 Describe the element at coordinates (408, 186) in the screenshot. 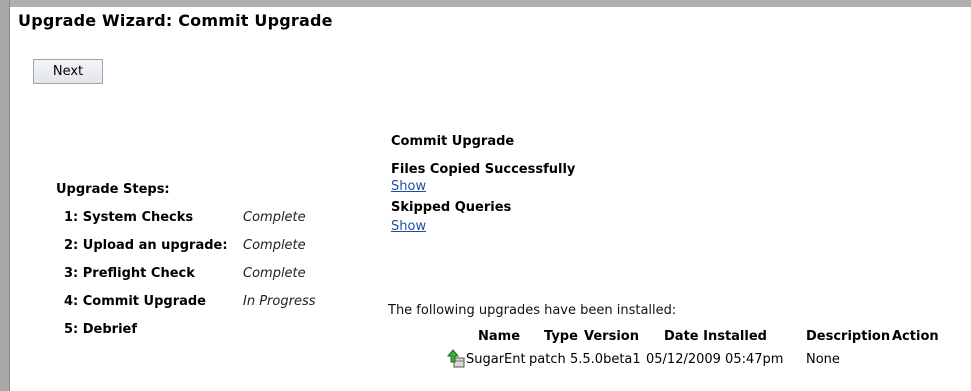

I see `files-copied-show-link: Show` at that location.